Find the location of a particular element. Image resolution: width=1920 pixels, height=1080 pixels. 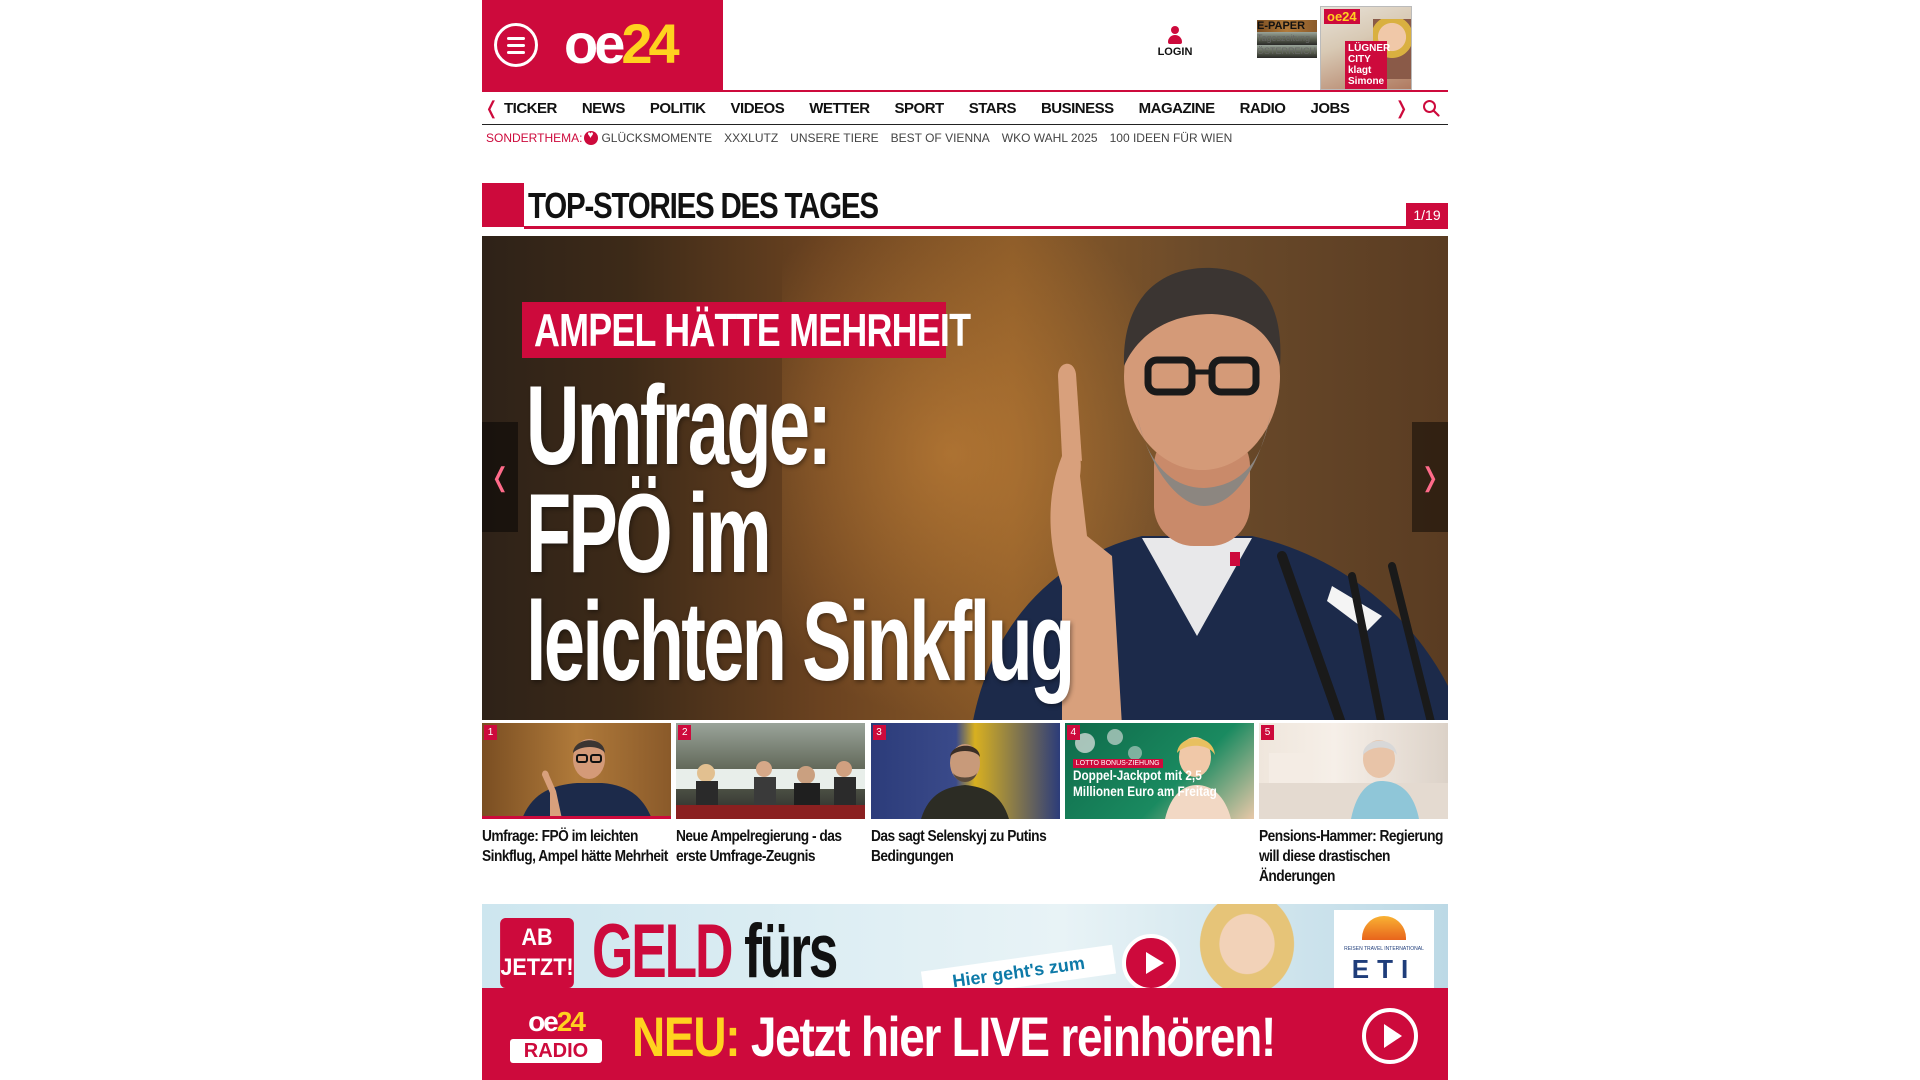

login-button: LOGIN is located at coordinates (1175, 42).